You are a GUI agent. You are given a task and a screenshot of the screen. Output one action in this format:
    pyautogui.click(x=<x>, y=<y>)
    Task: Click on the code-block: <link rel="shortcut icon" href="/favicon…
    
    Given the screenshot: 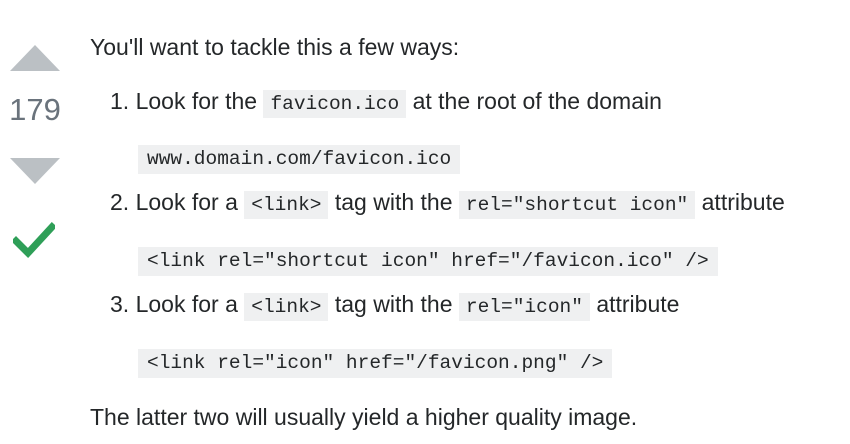 What is the action you would take?
    pyautogui.click(x=428, y=261)
    